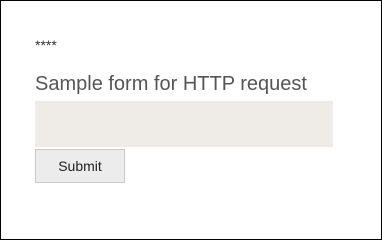  I want to click on submit-button: Submit, so click(80, 166).